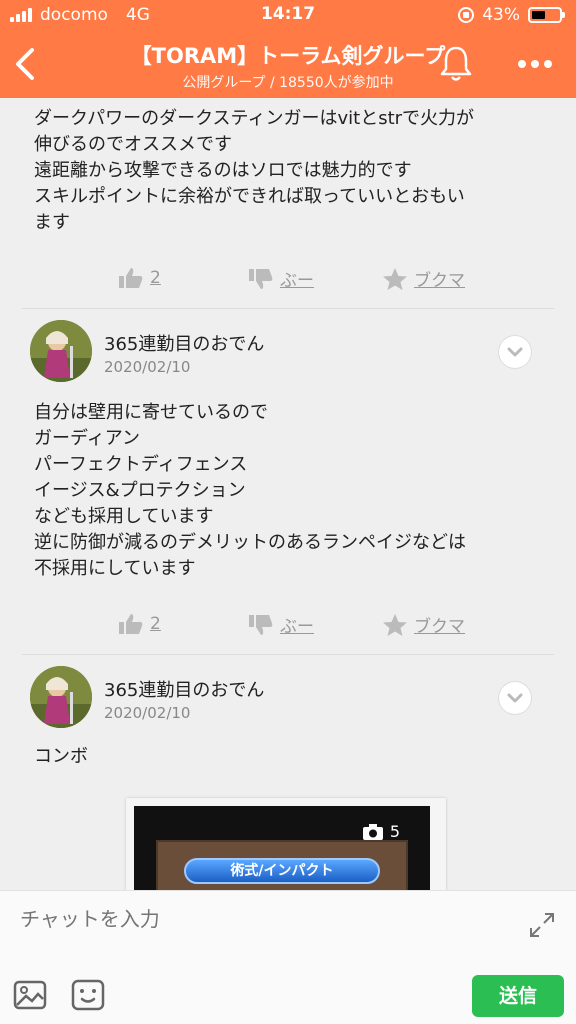  What do you see at coordinates (250, 542) in the screenshot?
I see `post-line: 逆に防御が減るのデメリットのあるランペイジなどは` at bounding box center [250, 542].